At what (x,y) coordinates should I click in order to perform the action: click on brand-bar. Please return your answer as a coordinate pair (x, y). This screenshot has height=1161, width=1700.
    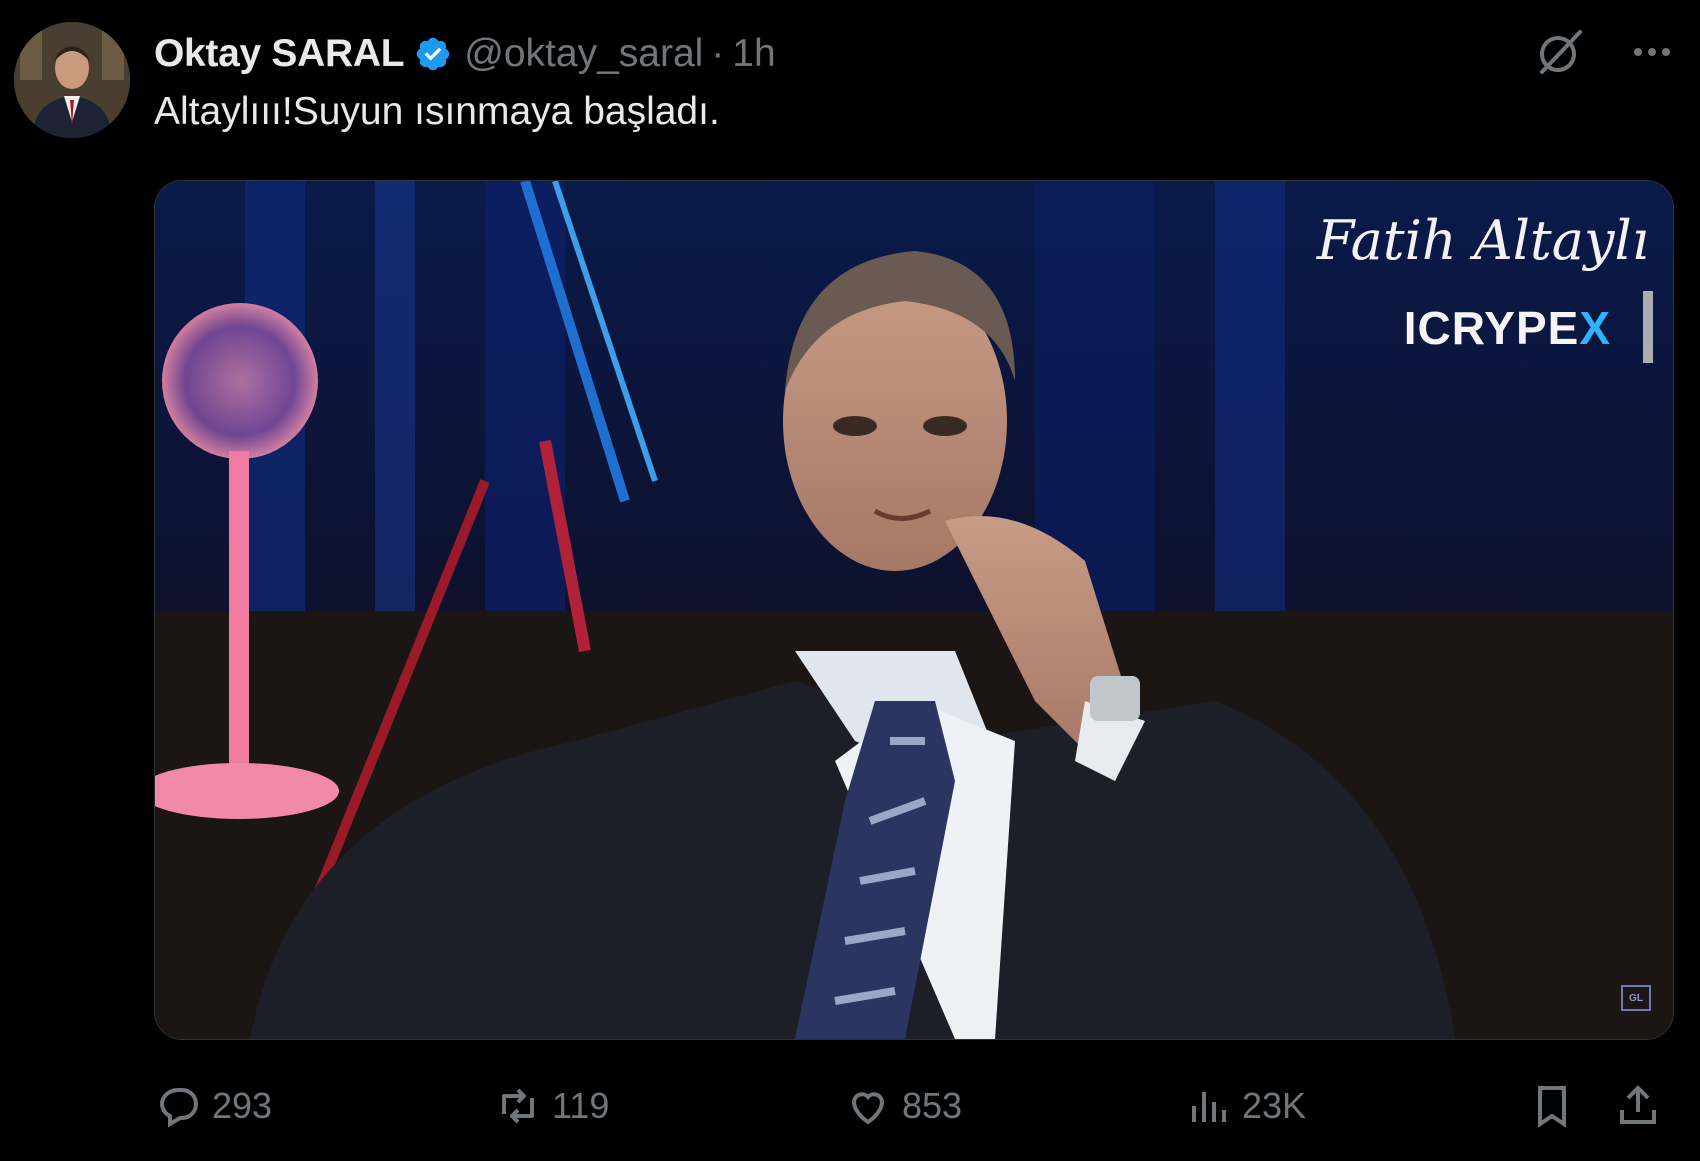
    Looking at the image, I should click on (1648, 327).